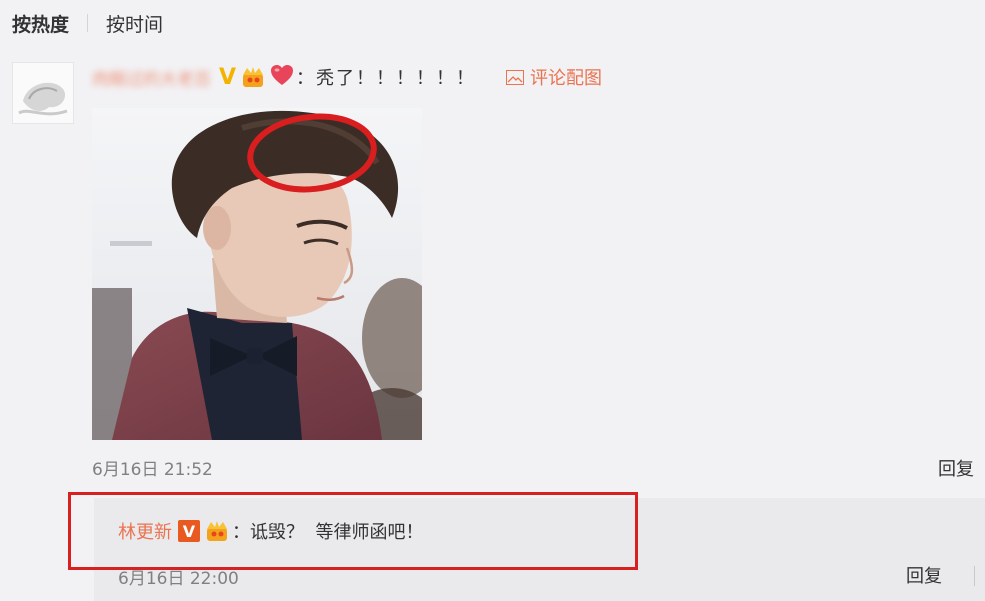 The image size is (985, 601). I want to click on comment-text: ：秃了！！！！！！, so click(386, 78).